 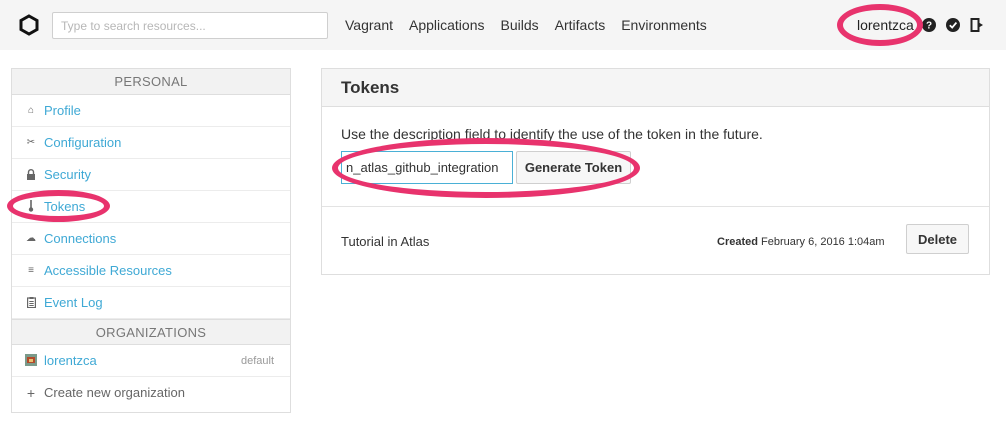 I want to click on created-value: February 6, 2016 1:04am, so click(x=823, y=242).